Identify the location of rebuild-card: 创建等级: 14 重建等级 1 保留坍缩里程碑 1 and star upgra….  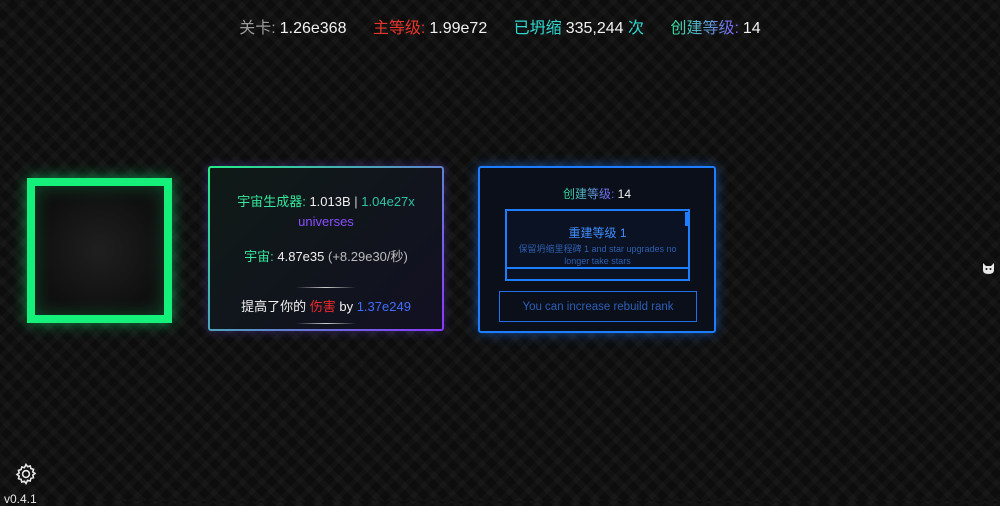
(597, 249).